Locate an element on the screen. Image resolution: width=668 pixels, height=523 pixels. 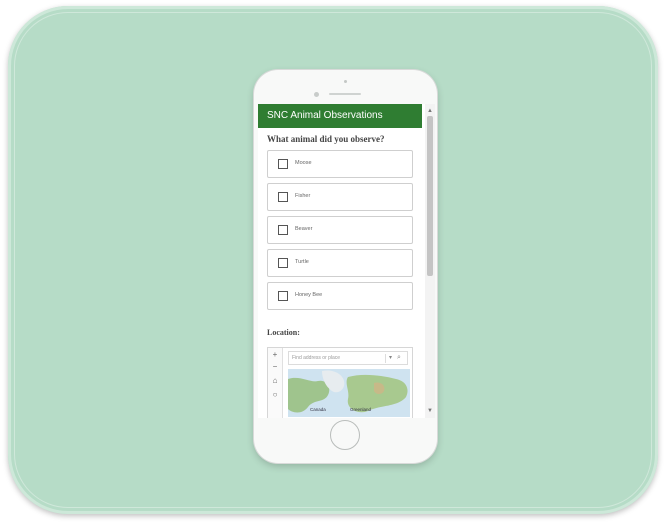
phone-camera is located at coordinates (316, 94).